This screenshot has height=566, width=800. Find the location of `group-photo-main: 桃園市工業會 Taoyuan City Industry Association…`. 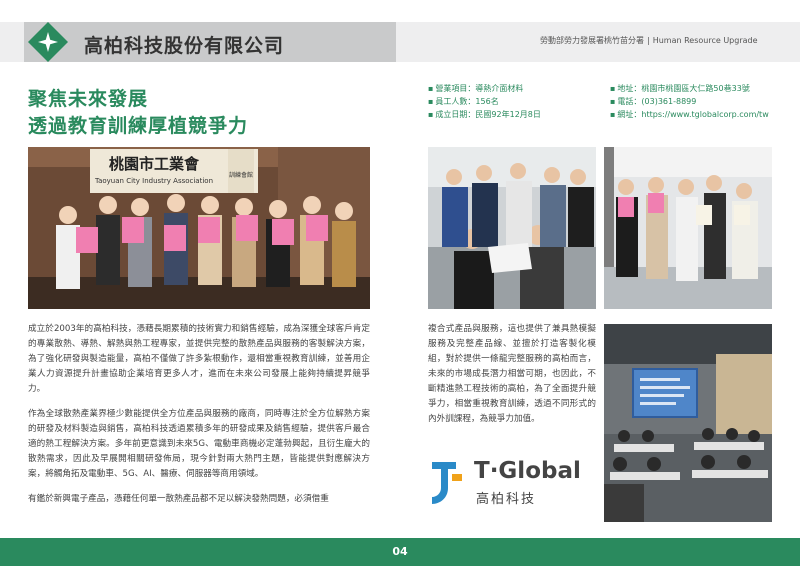

group-photo-main: 桃園市工業會 Taoyuan City Industry Association… is located at coordinates (199, 228).